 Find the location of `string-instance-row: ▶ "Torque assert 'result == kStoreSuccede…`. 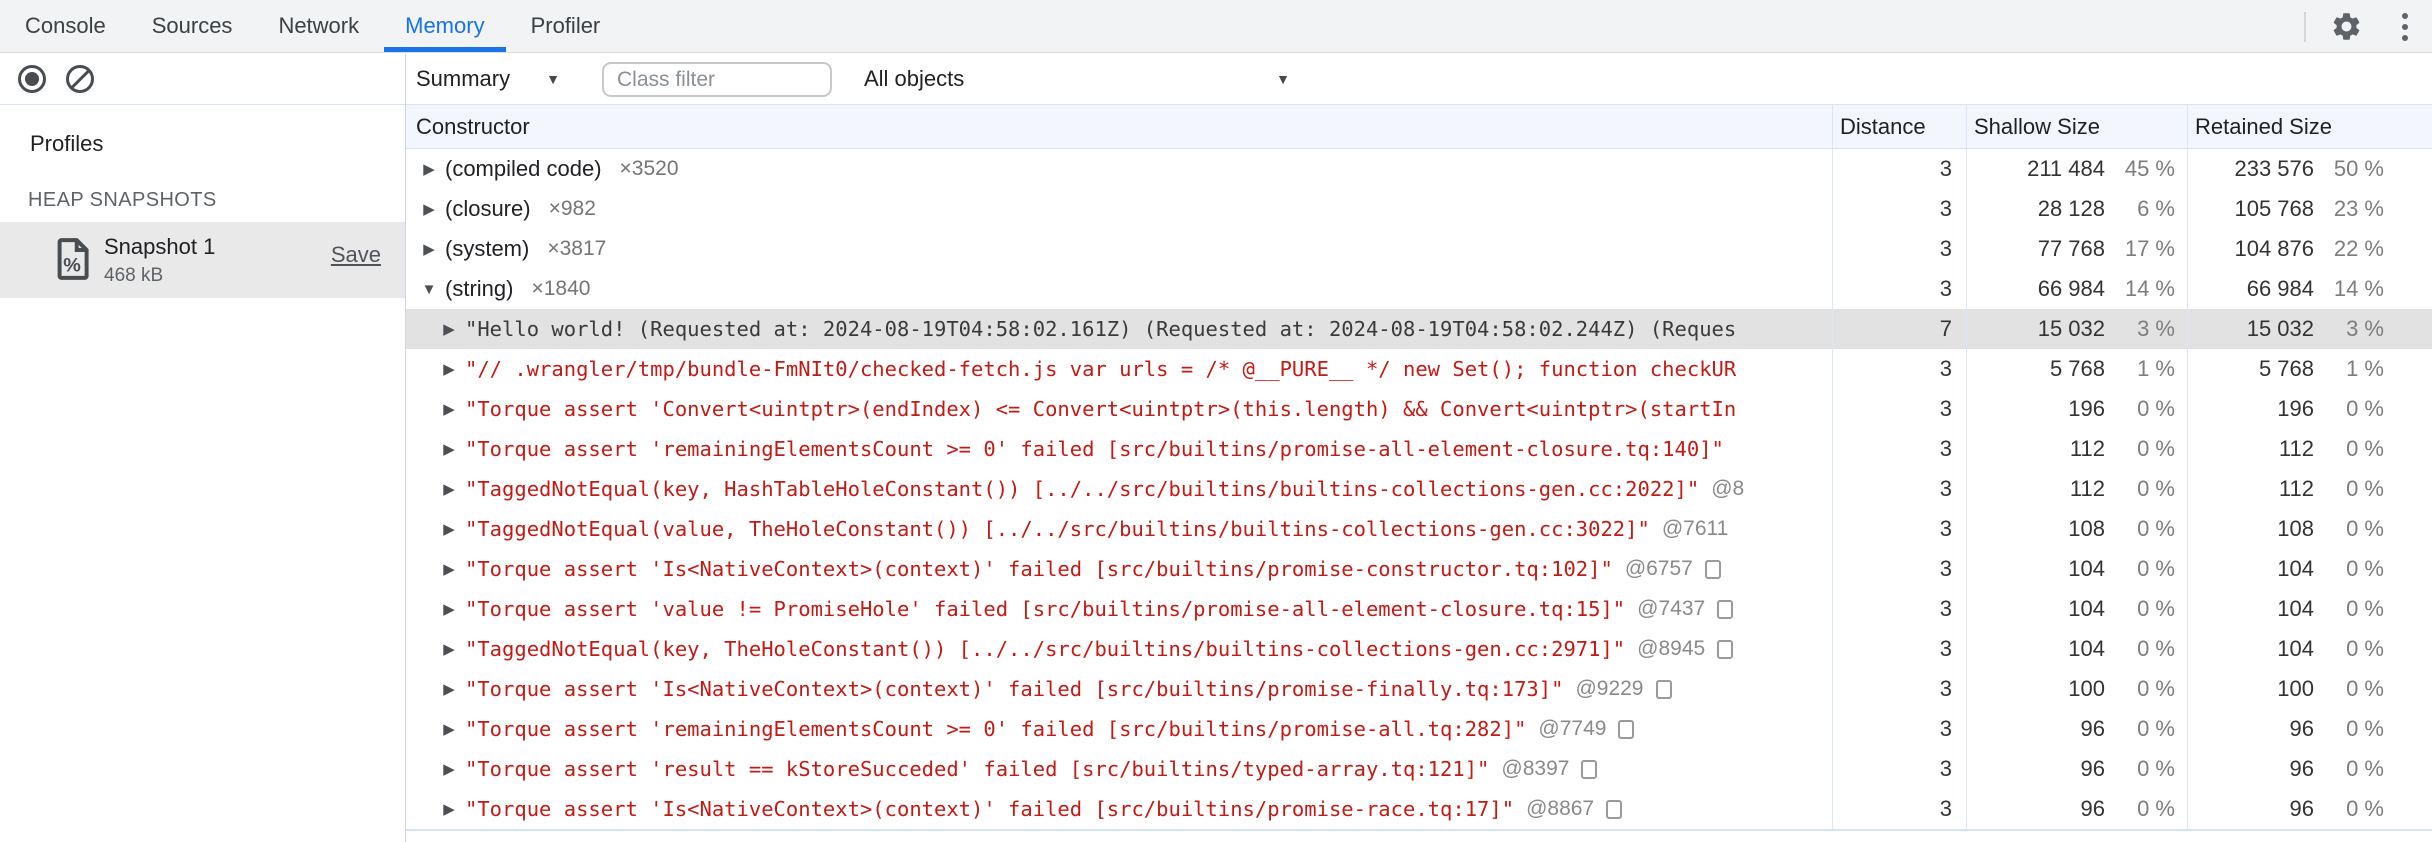

string-instance-row: ▶ "Torque assert 'result == kStoreSuccede… is located at coordinates (1419, 769).